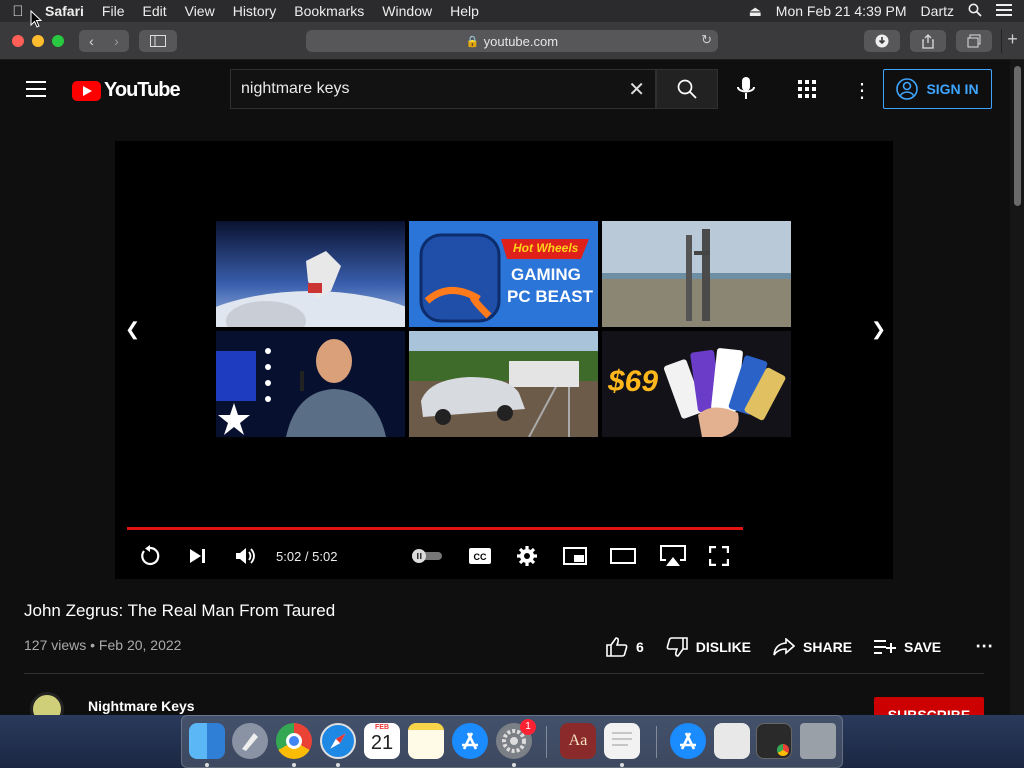 The height and width of the screenshot is (768, 1024). What do you see at coordinates (696, 274) in the screenshot?
I see `suggestion-thumbnail-rocket` at bounding box center [696, 274].